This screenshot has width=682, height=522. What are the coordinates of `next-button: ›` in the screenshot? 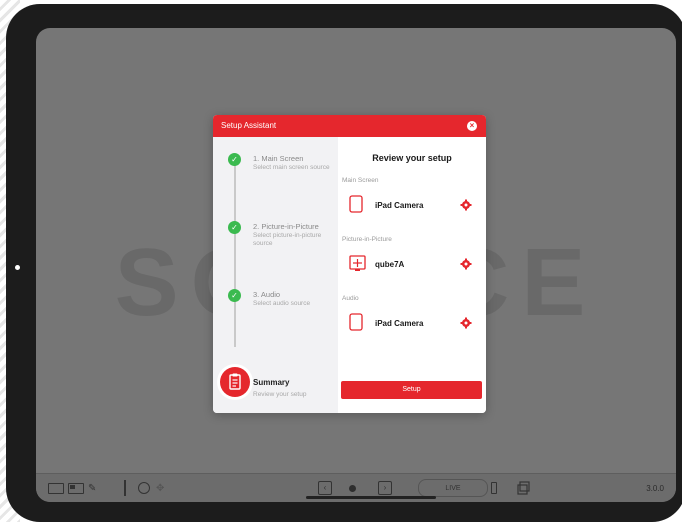 It's located at (385, 488).